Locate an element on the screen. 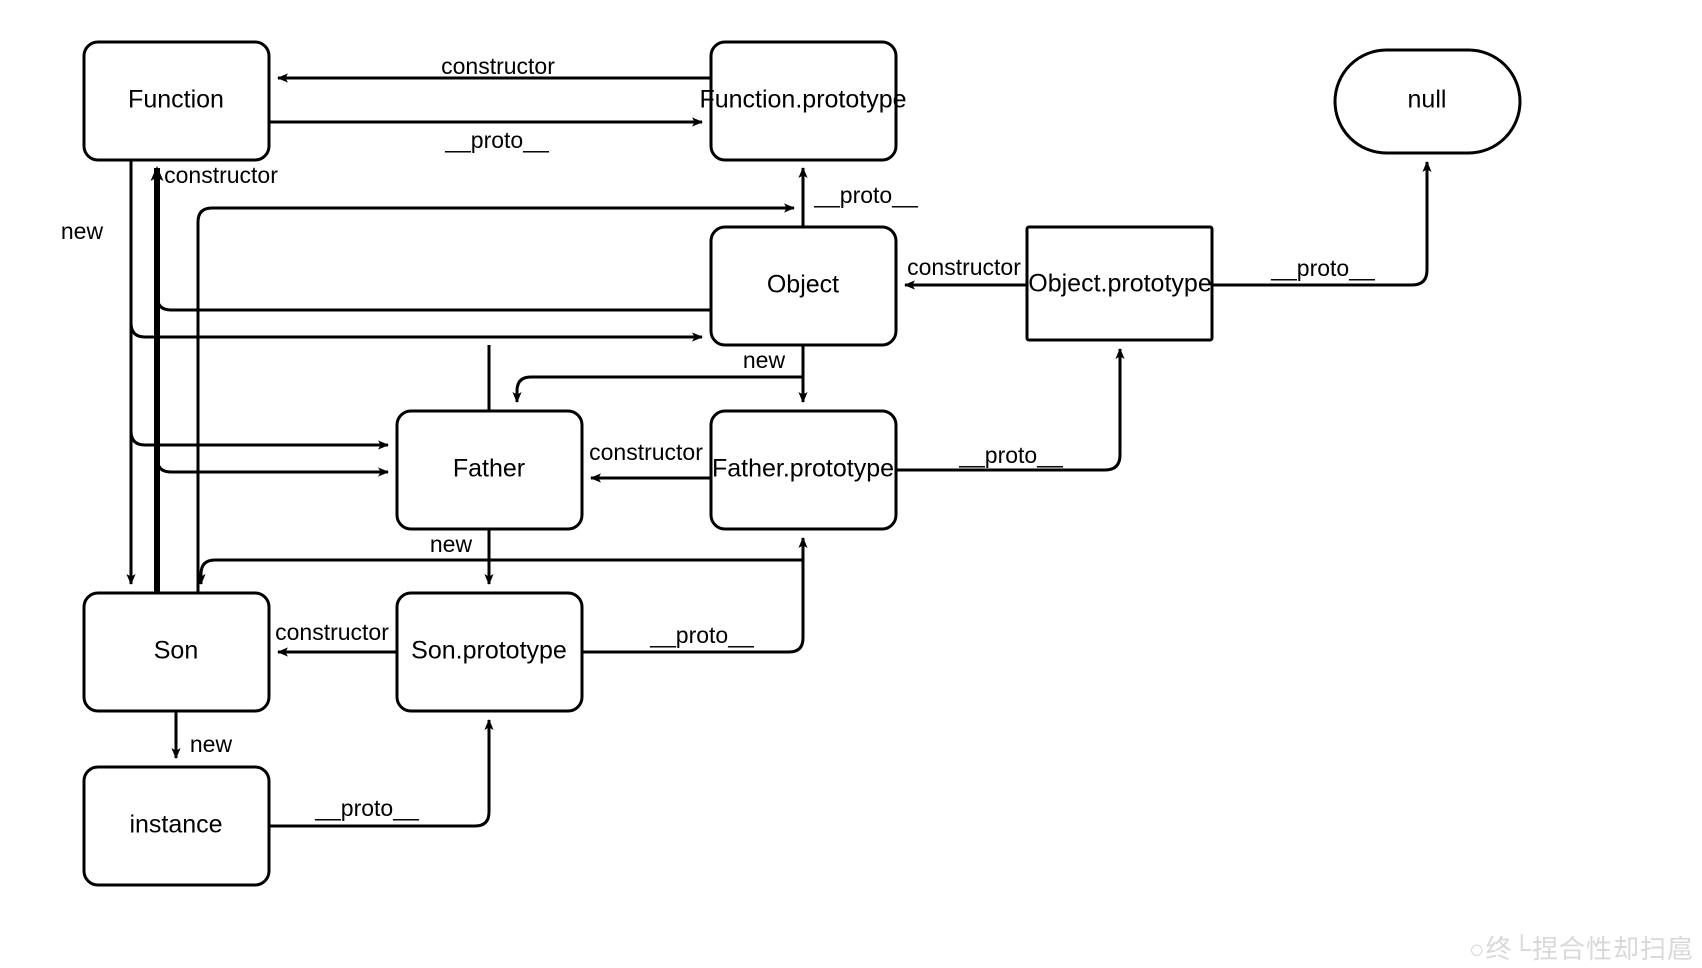 This screenshot has width=1702, height=968. node-function-prototype-label: Function.prototype is located at coordinates (802, 100).